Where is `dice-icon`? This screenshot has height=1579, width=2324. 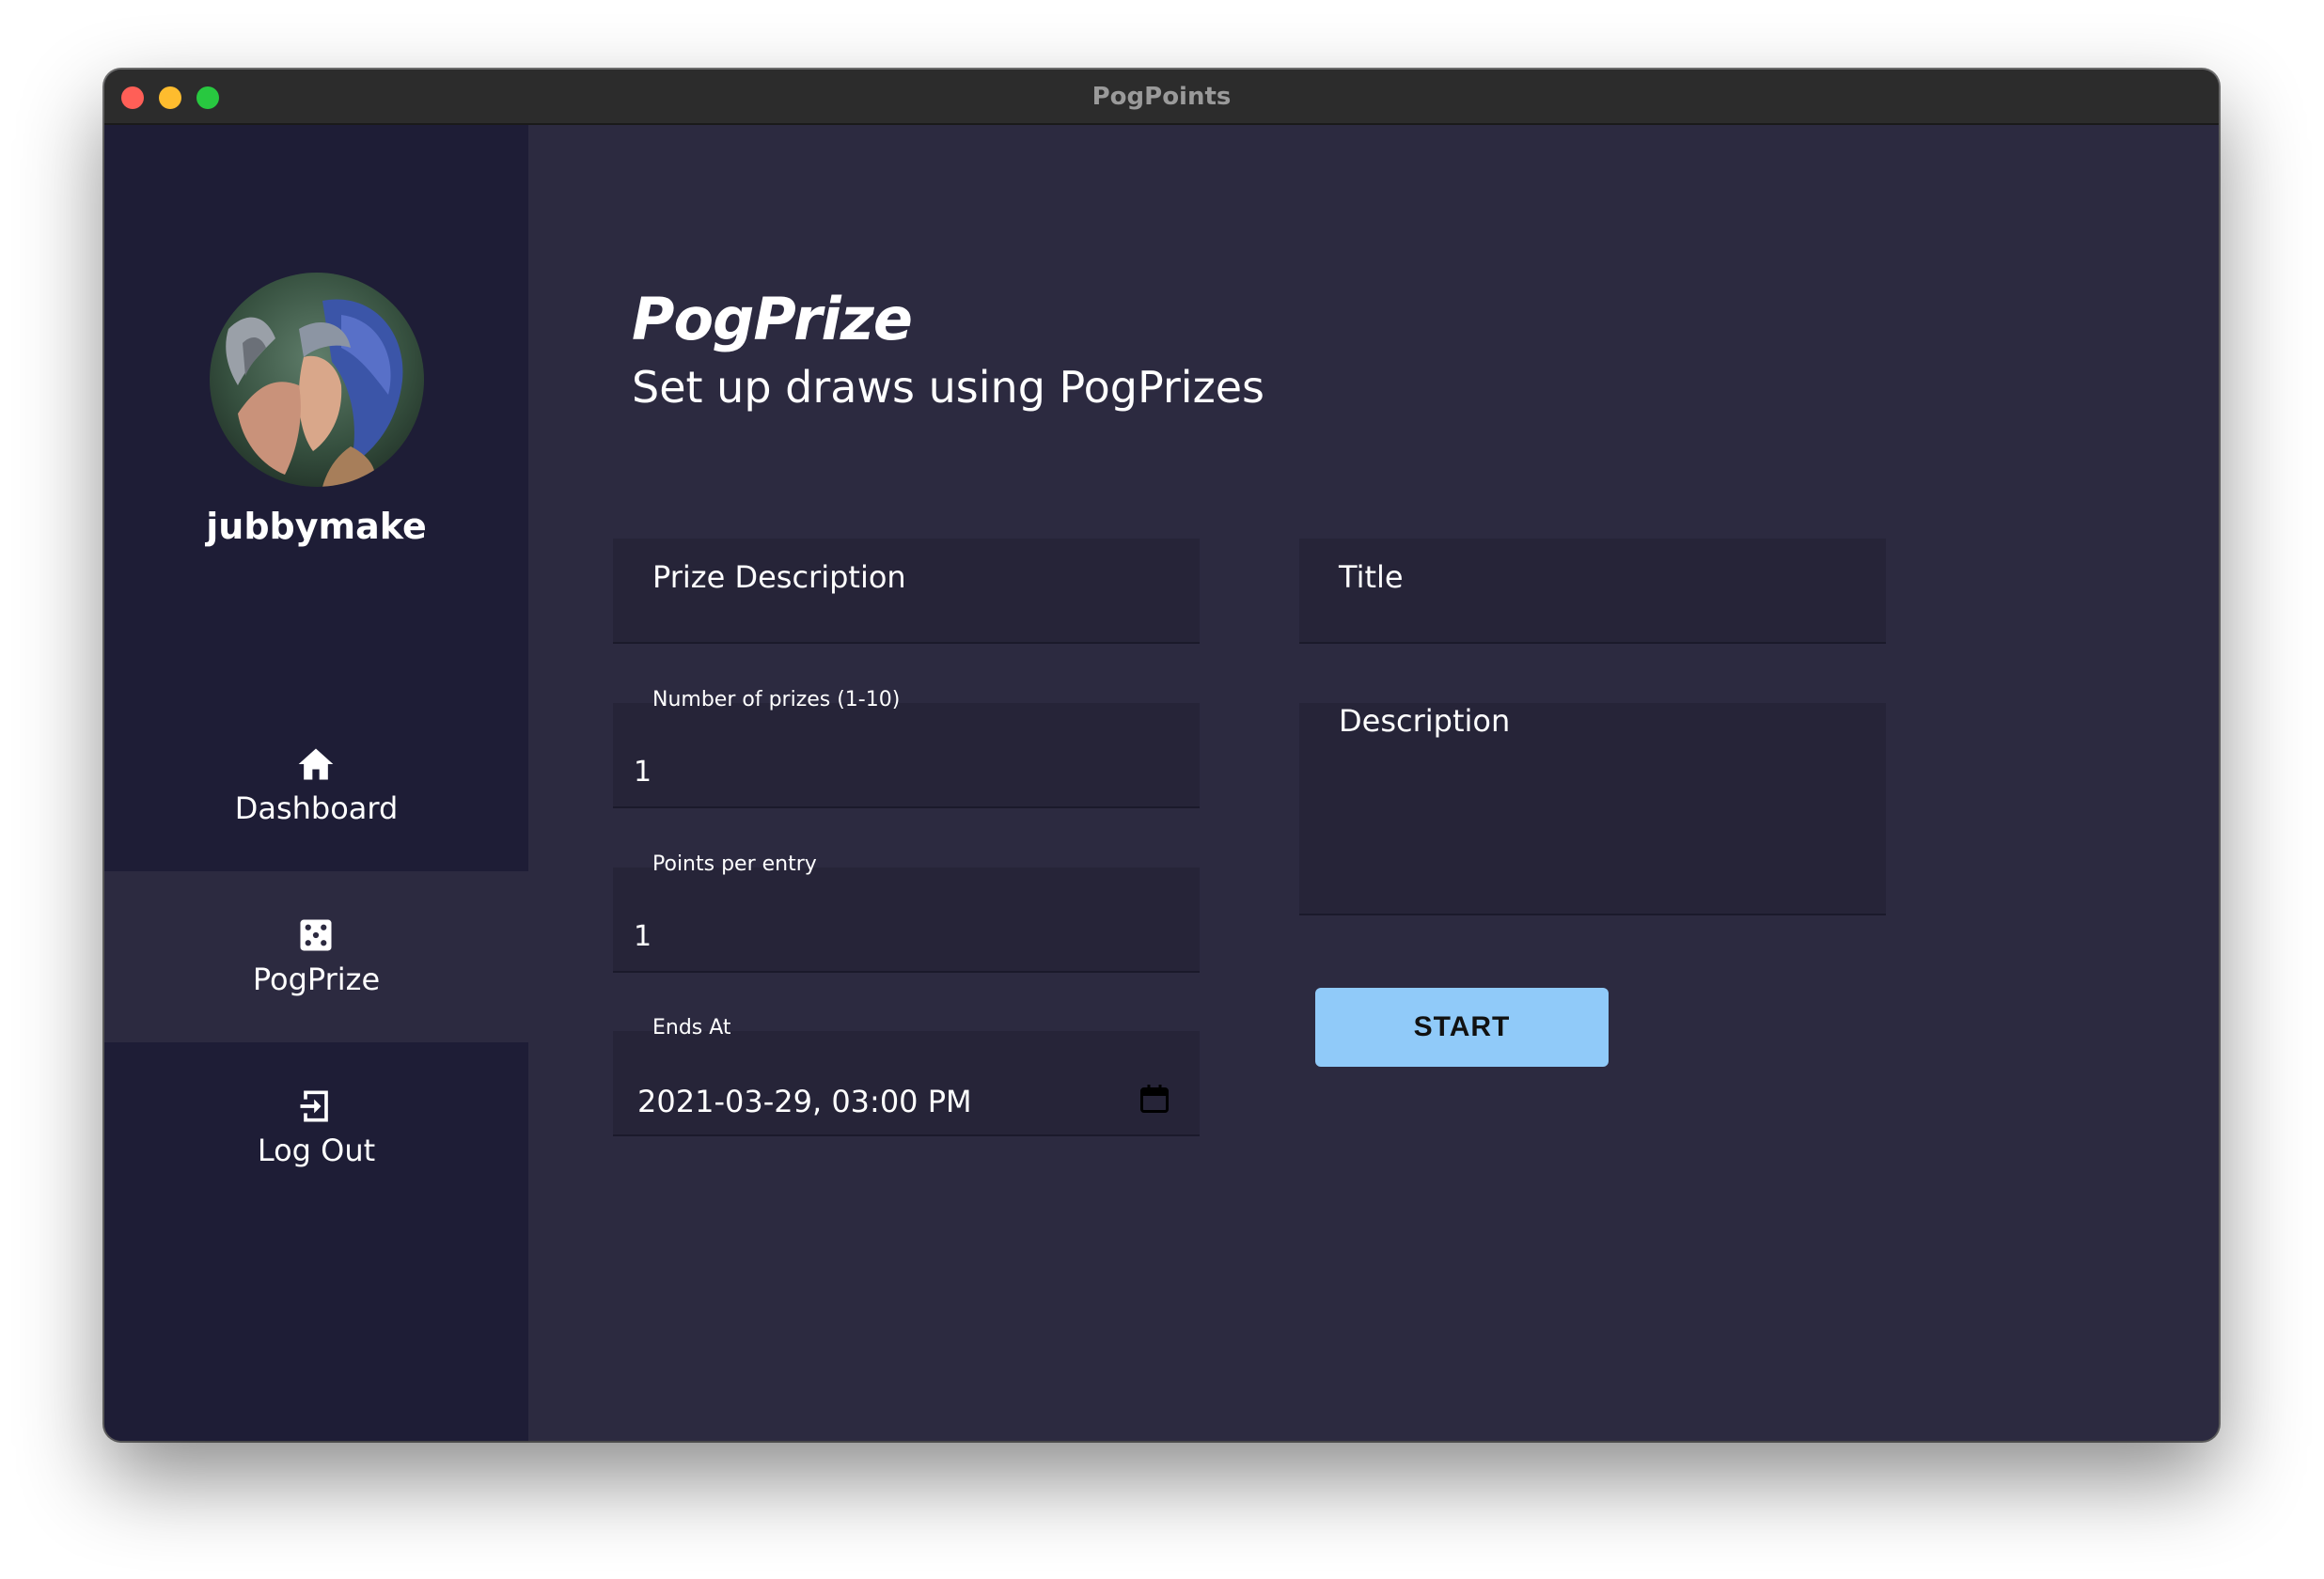
dice-icon is located at coordinates (316, 935).